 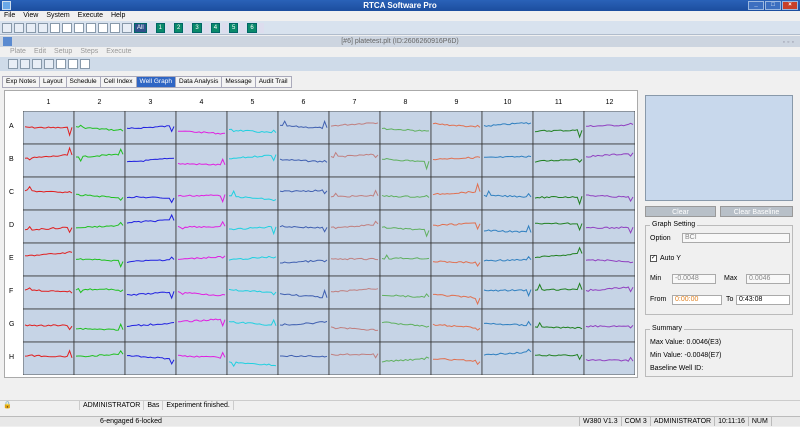 I want to click on refresh-icon, so click(x=49, y=64).